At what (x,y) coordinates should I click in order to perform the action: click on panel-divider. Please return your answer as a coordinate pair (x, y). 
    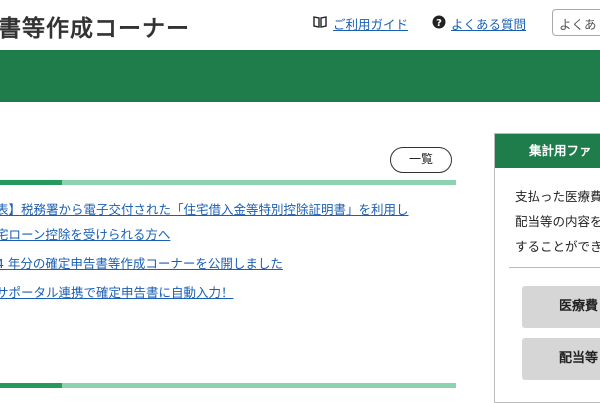
    Looking at the image, I should click on (554, 267).